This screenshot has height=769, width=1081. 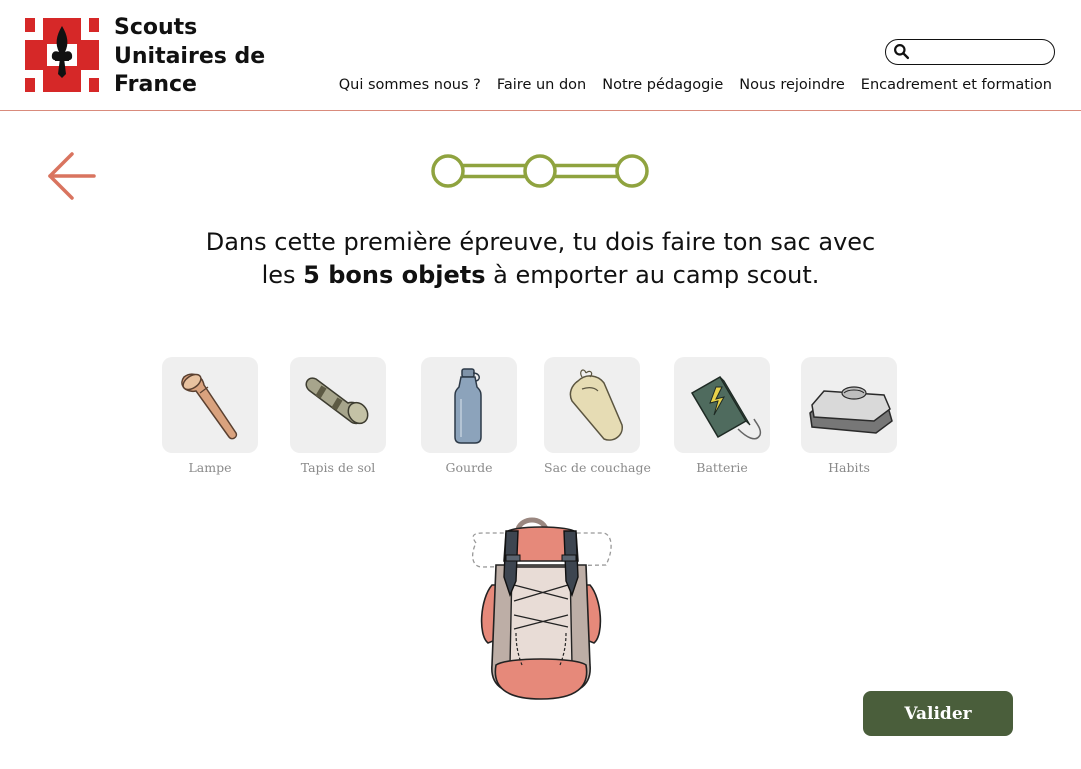 What do you see at coordinates (662, 85) in the screenshot?
I see `nav-item-notre-pedagogie: Notre pédagogie` at bounding box center [662, 85].